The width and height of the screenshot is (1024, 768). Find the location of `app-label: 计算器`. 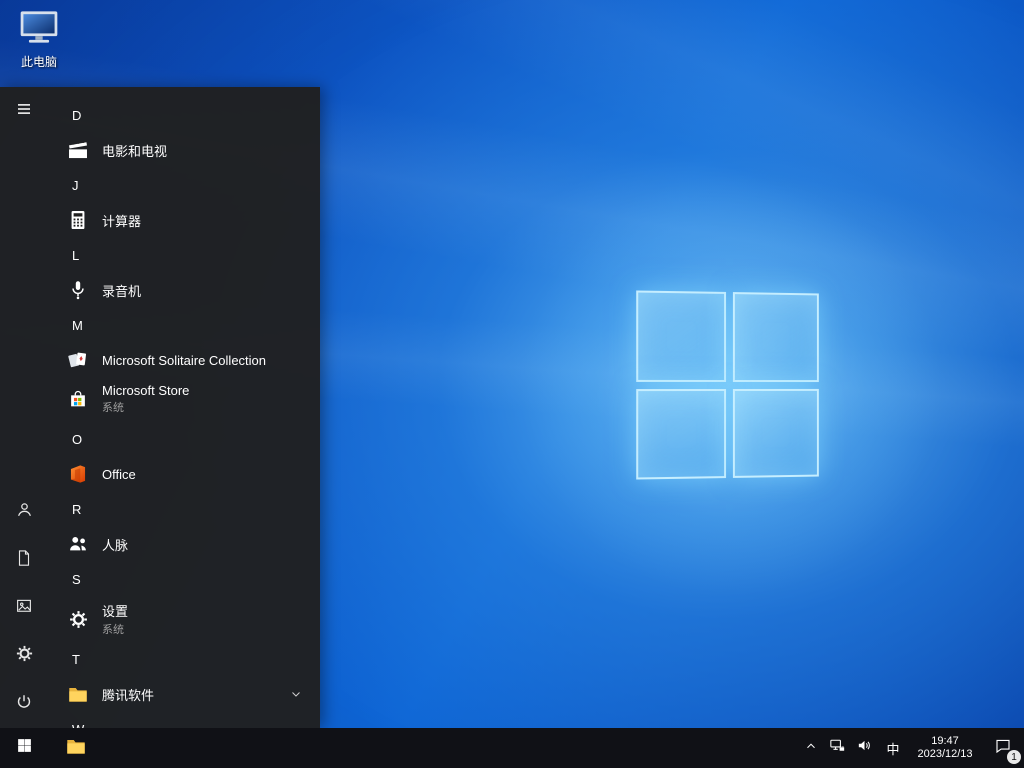

app-label: 计算器 is located at coordinates (122, 221).